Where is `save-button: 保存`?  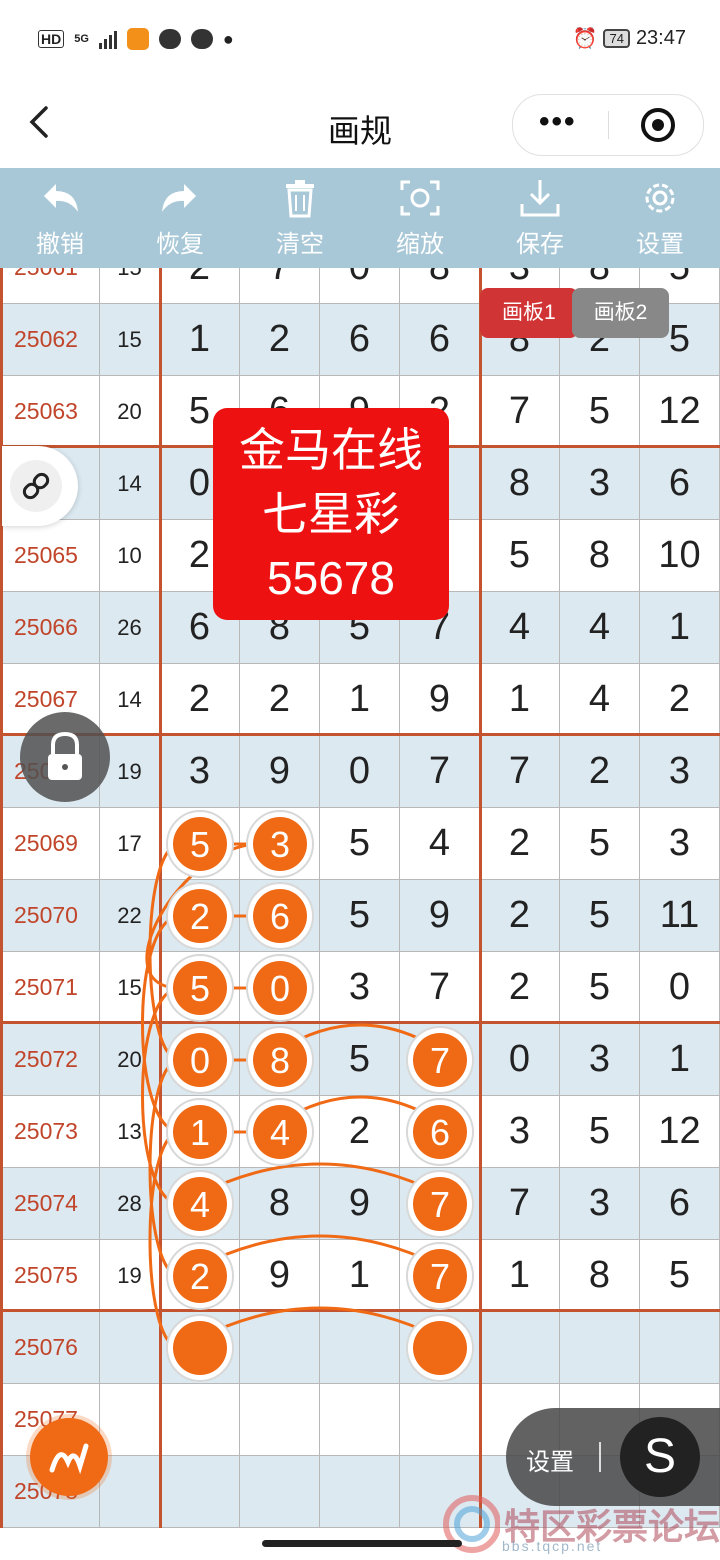
save-button: 保存 is located at coordinates (540, 218).